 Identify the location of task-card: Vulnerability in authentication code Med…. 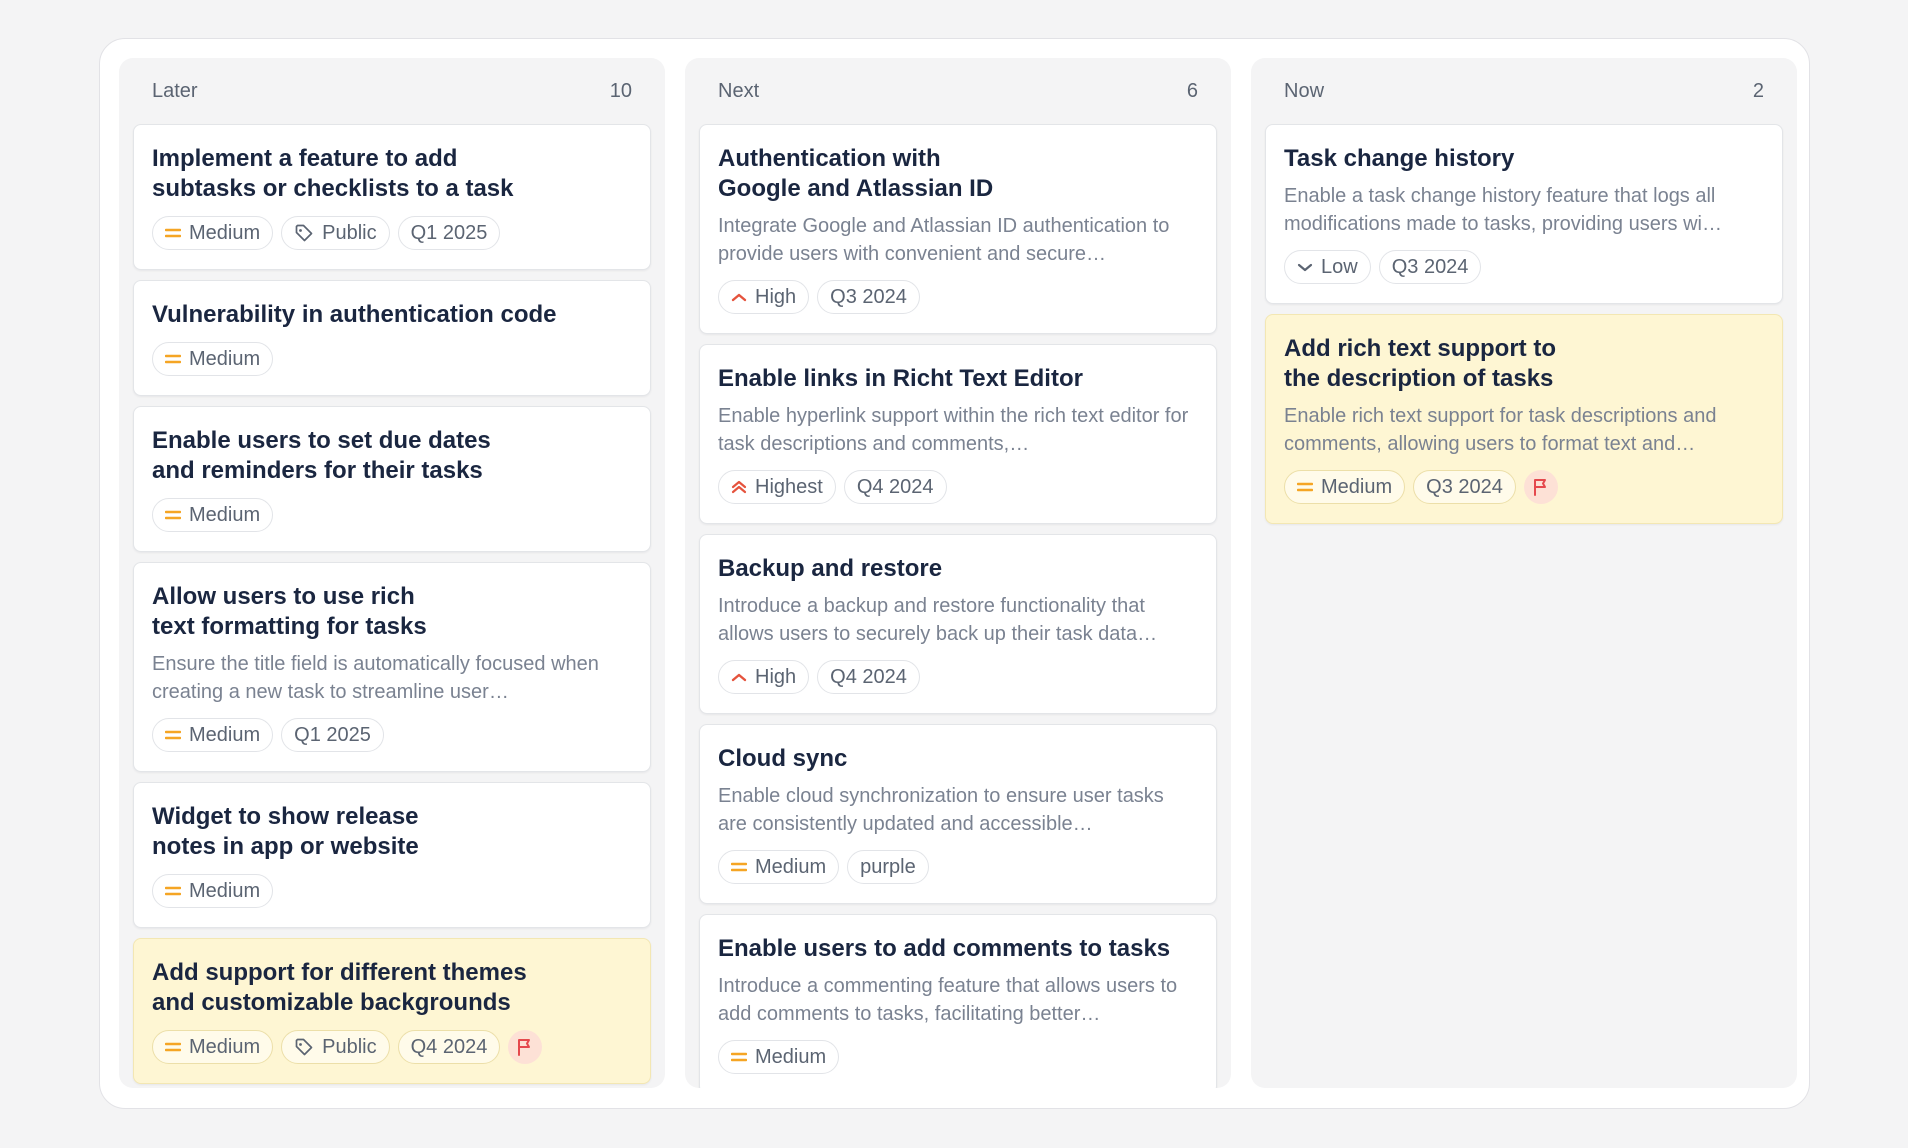
(392, 338).